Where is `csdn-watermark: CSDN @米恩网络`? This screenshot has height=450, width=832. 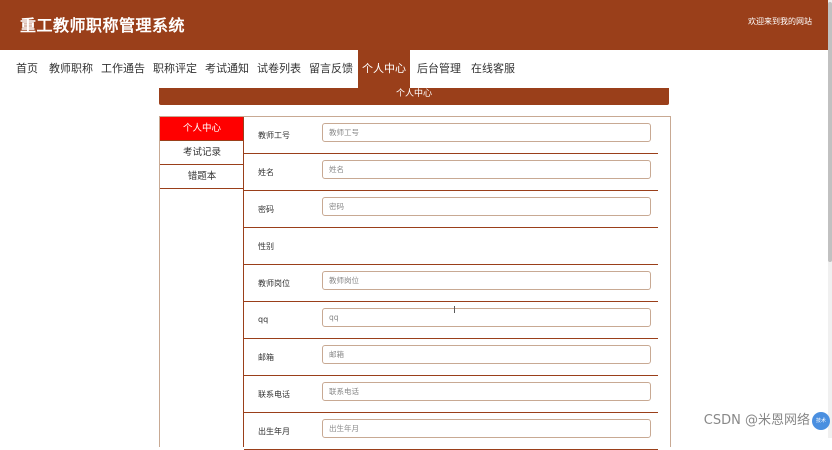 csdn-watermark: CSDN @米恩网络 is located at coordinates (756, 420).